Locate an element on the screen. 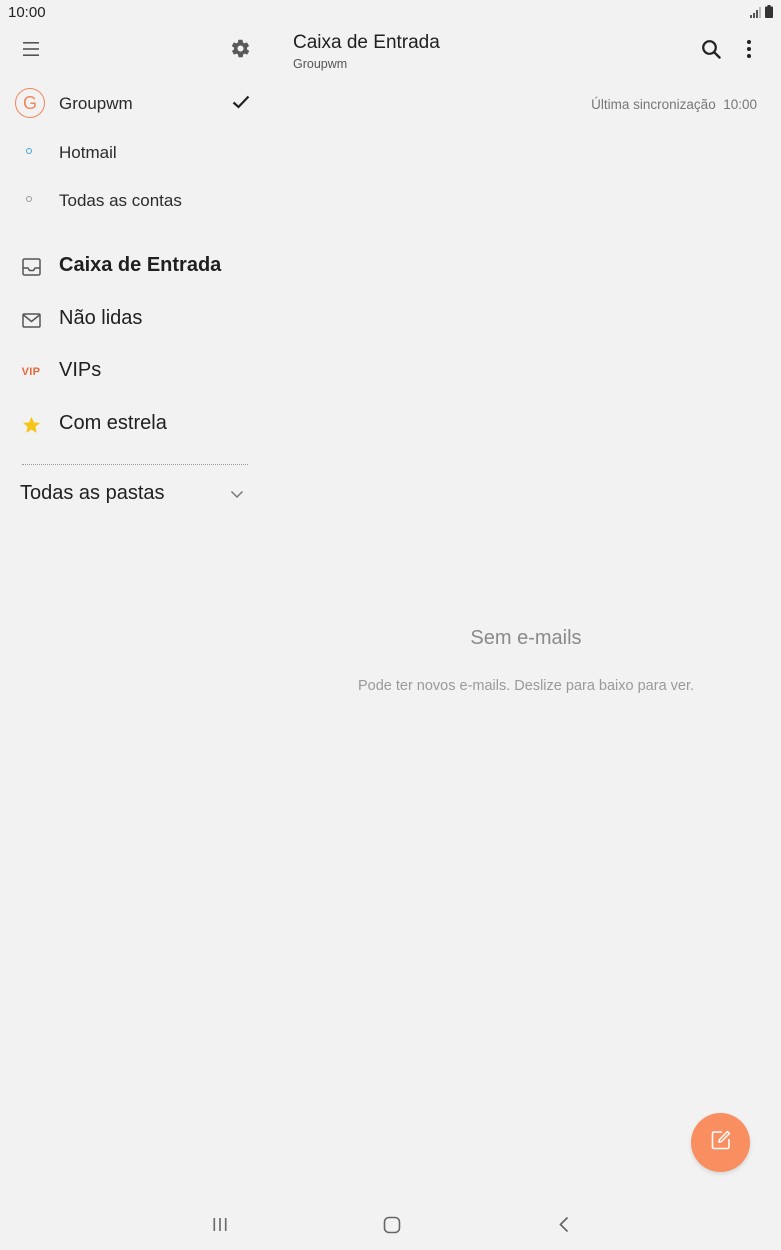 The image size is (781, 1250). folder-label: VIPs is located at coordinates (80, 370).